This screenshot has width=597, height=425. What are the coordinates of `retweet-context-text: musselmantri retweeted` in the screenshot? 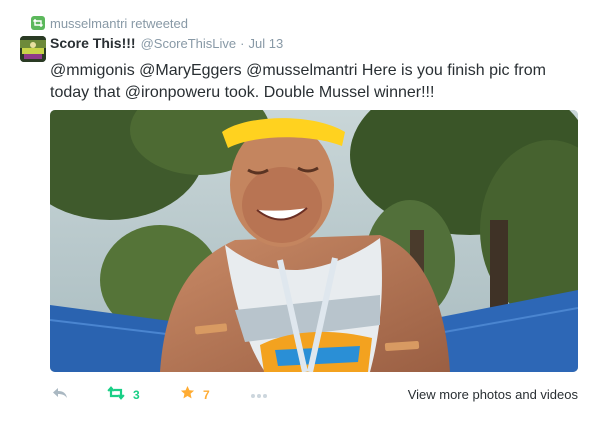 It's located at (119, 23).